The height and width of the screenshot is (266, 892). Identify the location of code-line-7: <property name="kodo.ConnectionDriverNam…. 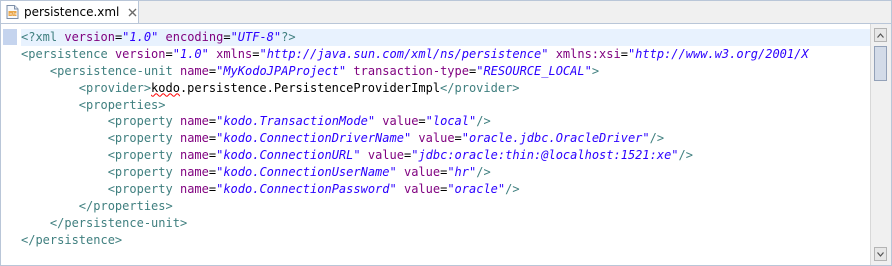
(386, 138).